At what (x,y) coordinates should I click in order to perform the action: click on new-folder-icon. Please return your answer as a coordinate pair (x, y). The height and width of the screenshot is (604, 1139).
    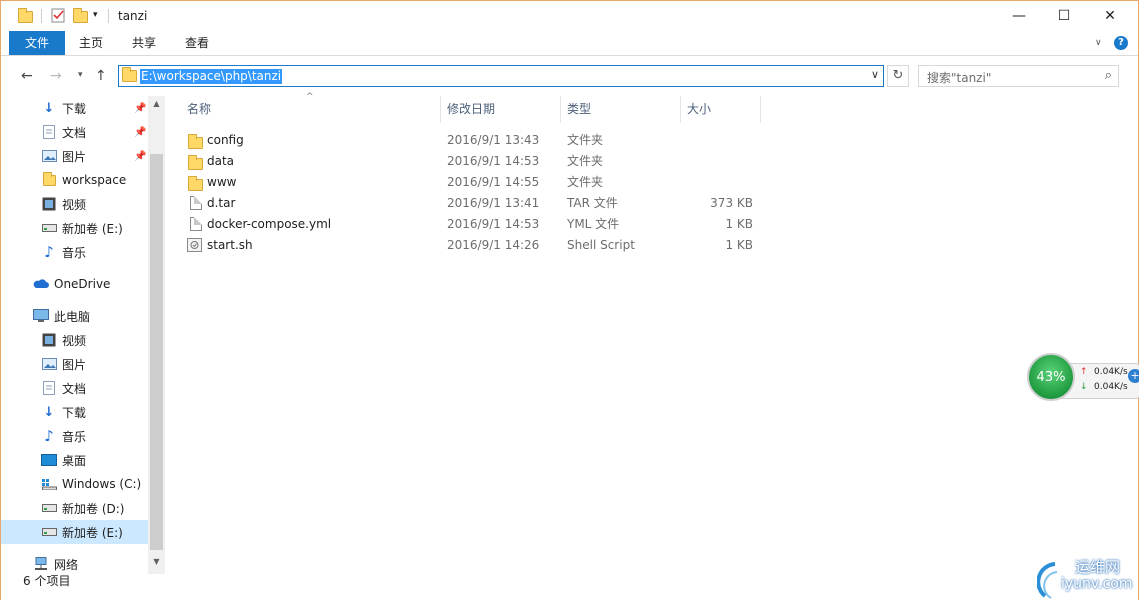
    Looking at the image, I should click on (80, 15).